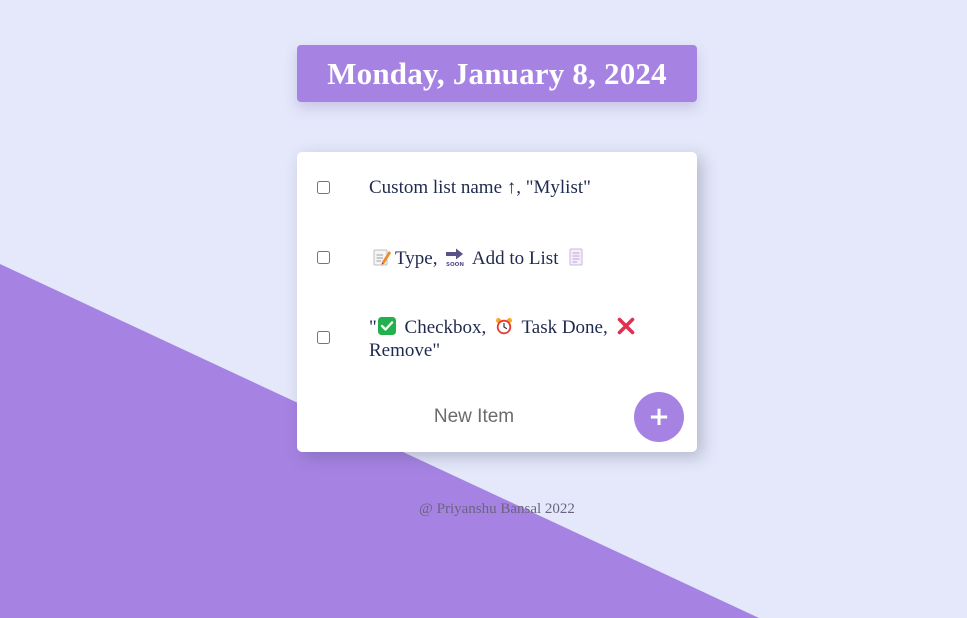 The width and height of the screenshot is (967, 618). Describe the element at coordinates (480, 187) in the screenshot. I see `item-text: Custom list name ↑, "Mylist"` at that location.